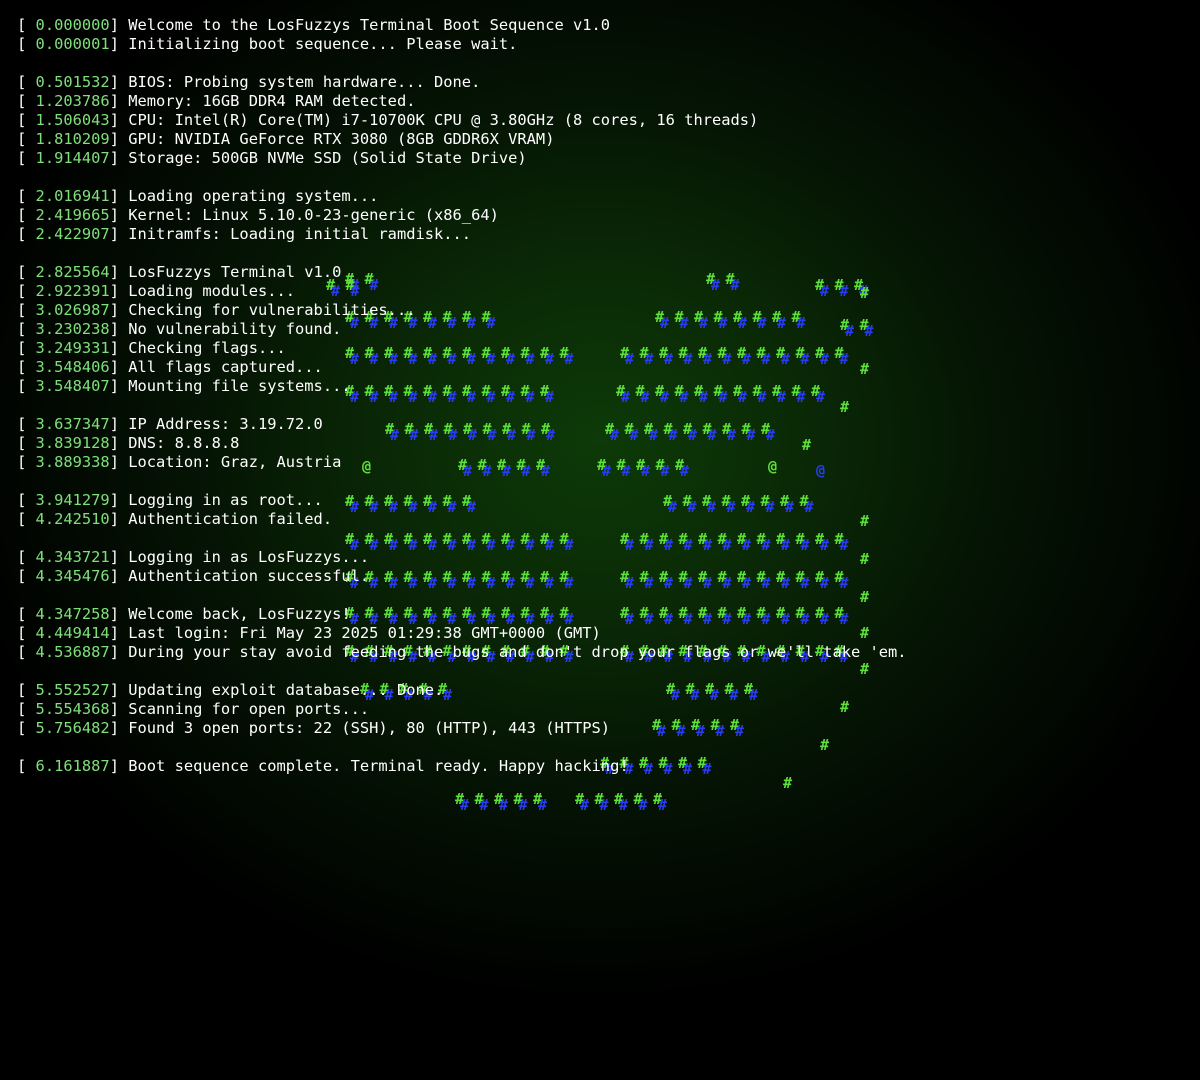 The height and width of the screenshot is (1080, 1200). Describe the element at coordinates (72, 519) in the screenshot. I see `log-timestamp: 4.242510` at that location.